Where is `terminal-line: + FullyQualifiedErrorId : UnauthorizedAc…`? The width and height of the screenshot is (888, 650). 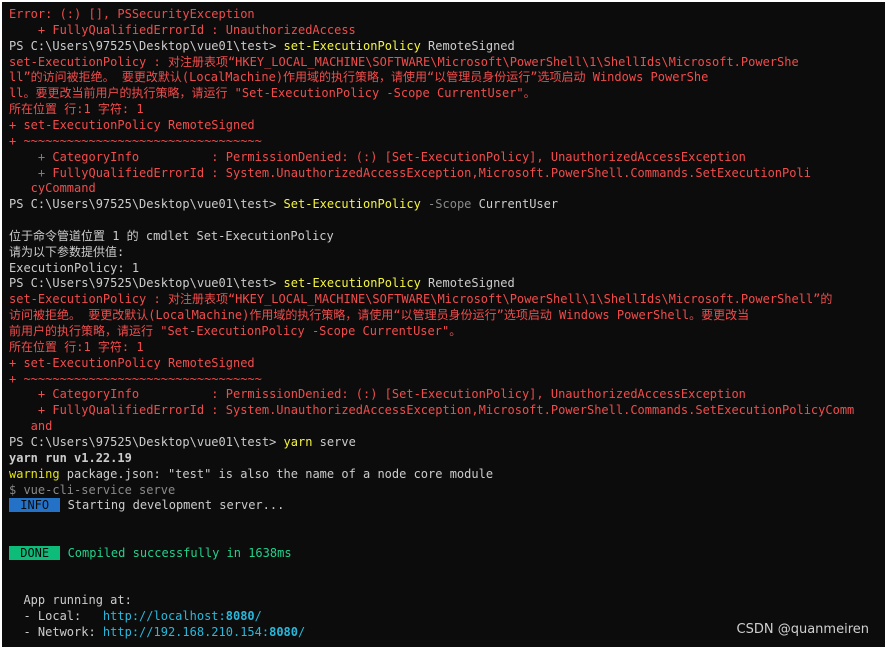
terminal-line: + FullyQualifiedErrorId : UnauthorizedAc… is located at coordinates (446, 30).